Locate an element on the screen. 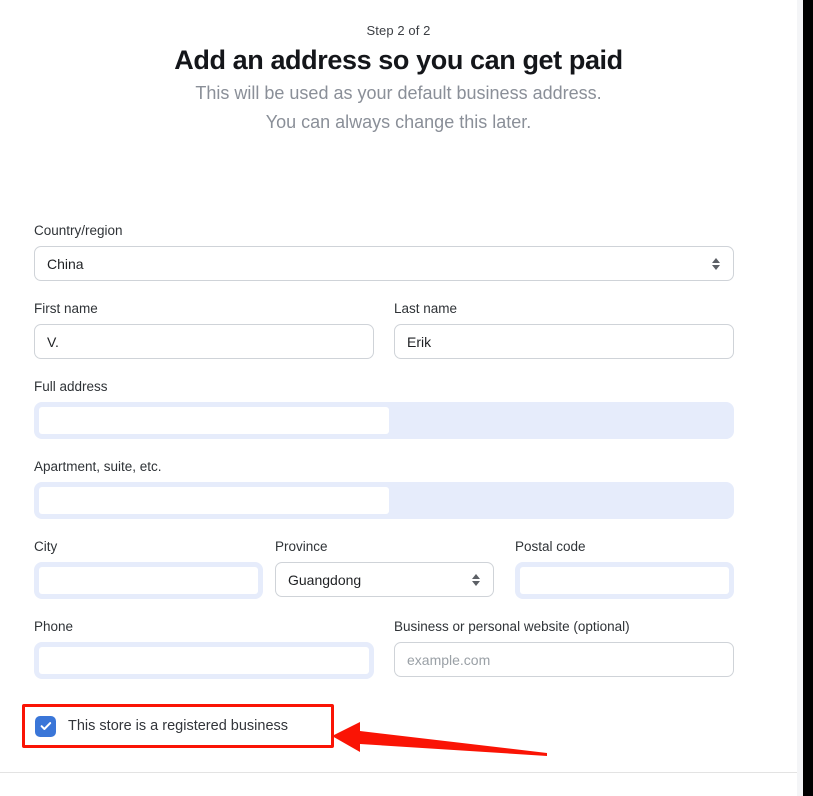 Image resolution: width=813 pixels, height=796 pixels. phone-input is located at coordinates (204, 660).